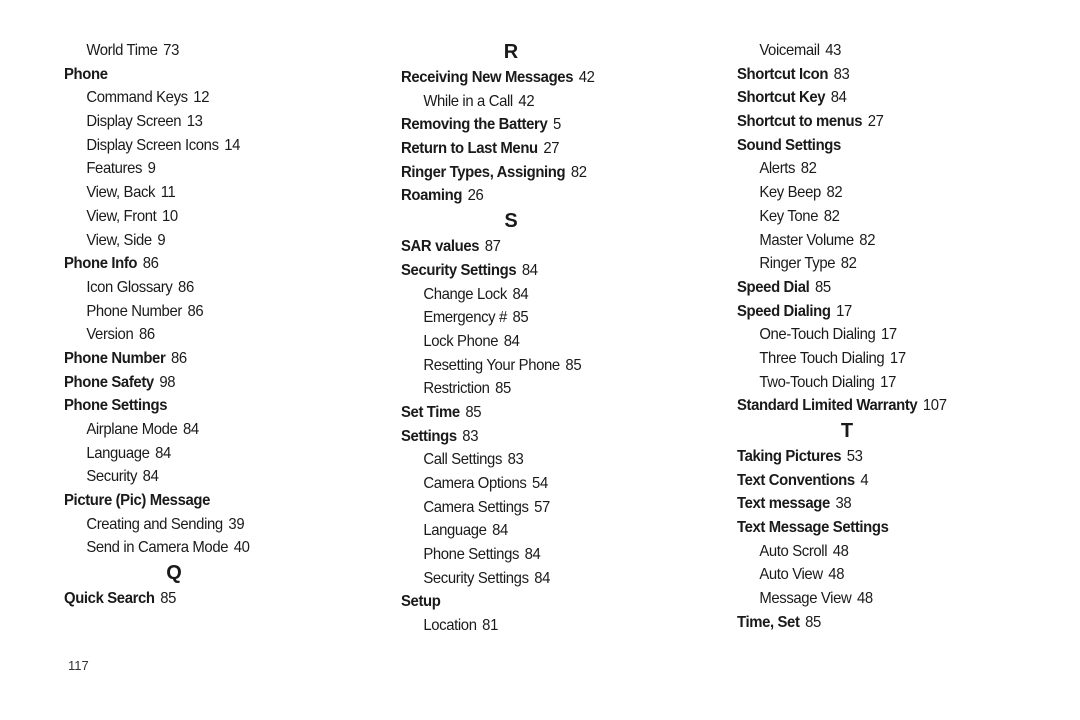 The height and width of the screenshot is (720, 1080). What do you see at coordinates (146, 335) in the screenshot?
I see `page-reference: 86` at bounding box center [146, 335].